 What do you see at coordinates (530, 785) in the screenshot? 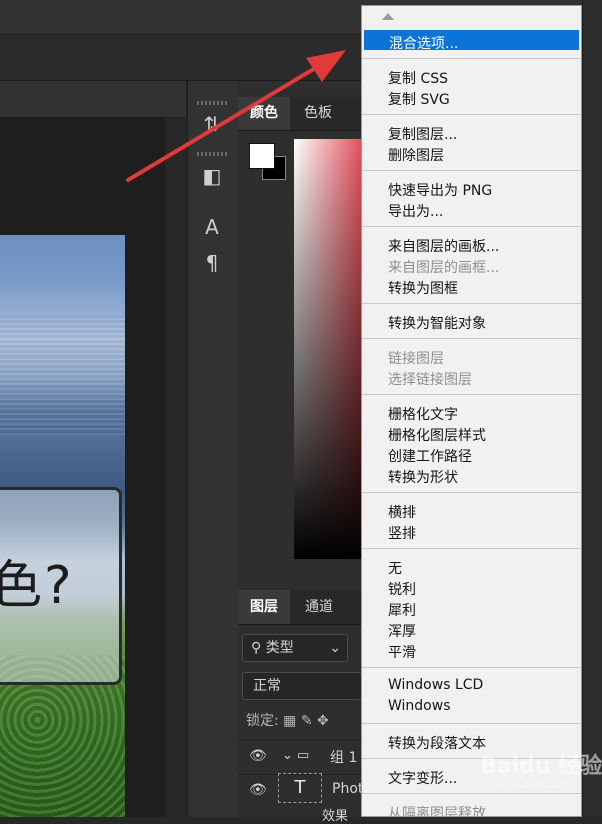
I see `watermark-url: jingyan.baidu.com` at bounding box center [530, 785].